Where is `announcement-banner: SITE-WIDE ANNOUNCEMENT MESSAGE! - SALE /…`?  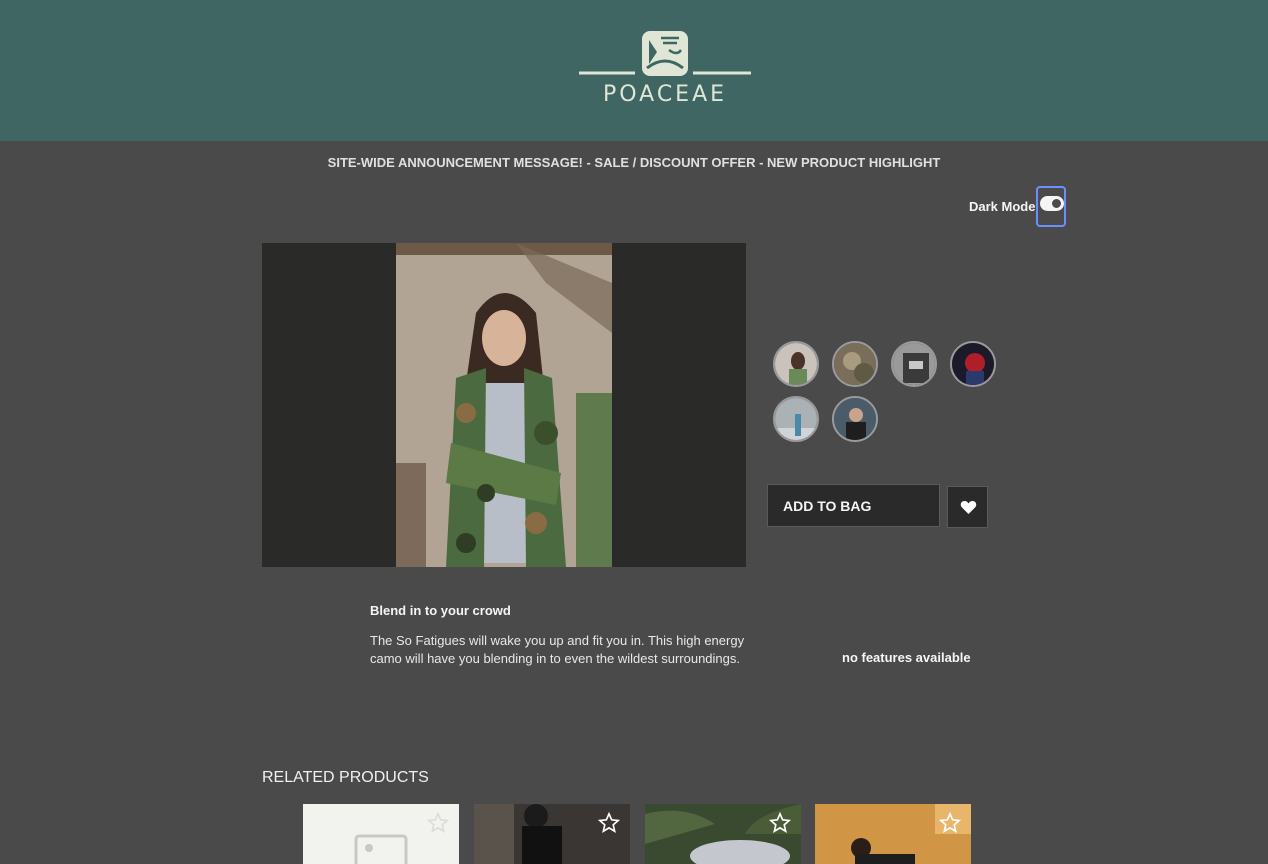 announcement-banner: SITE-WIDE ANNOUNCEMENT MESSAGE! - SALE /… is located at coordinates (634, 162).